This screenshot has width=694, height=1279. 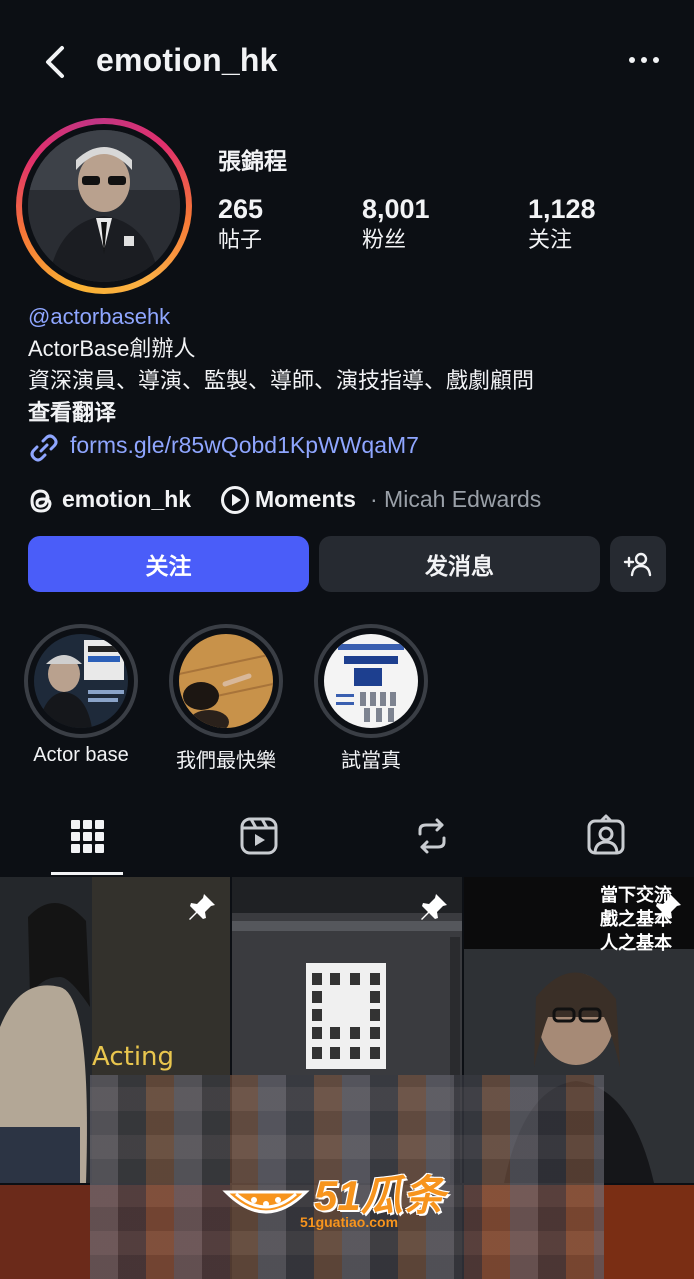 I want to click on link-text: forms.gle/r85wQobd1KpWWqaM7, so click(x=244, y=445).